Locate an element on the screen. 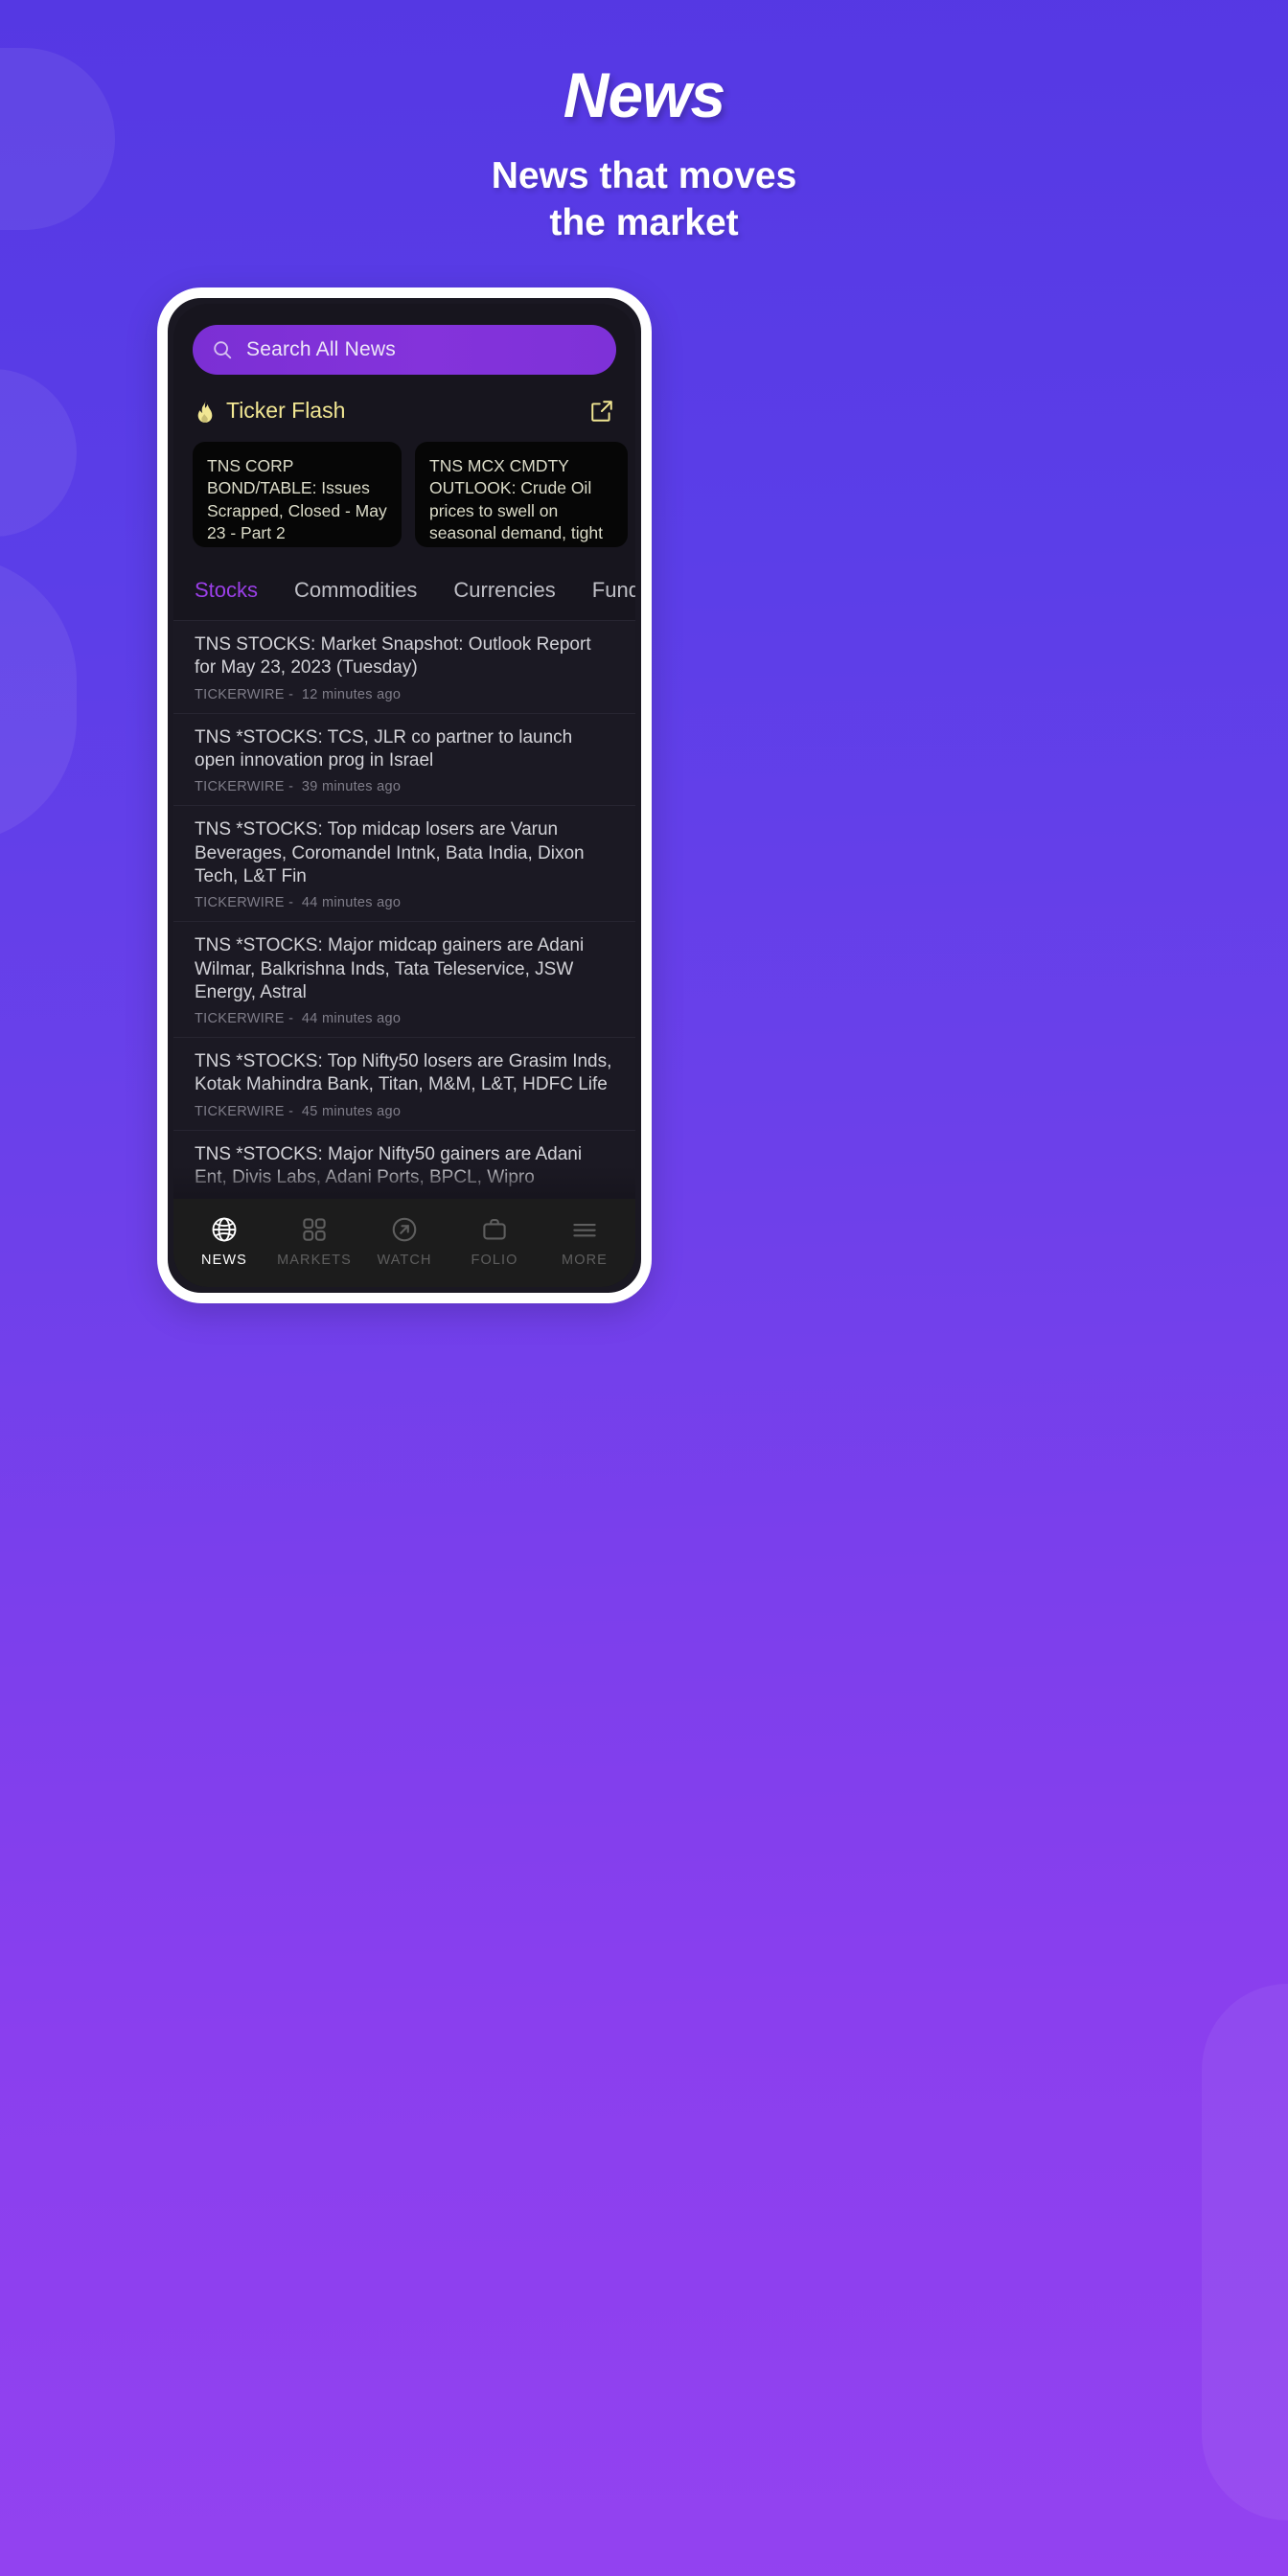 The height and width of the screenshot is (2576, 1288). bottom-navigation: NEWS MARKETS WATCH FOLIO MORE is located at coordinates (404, 1243).